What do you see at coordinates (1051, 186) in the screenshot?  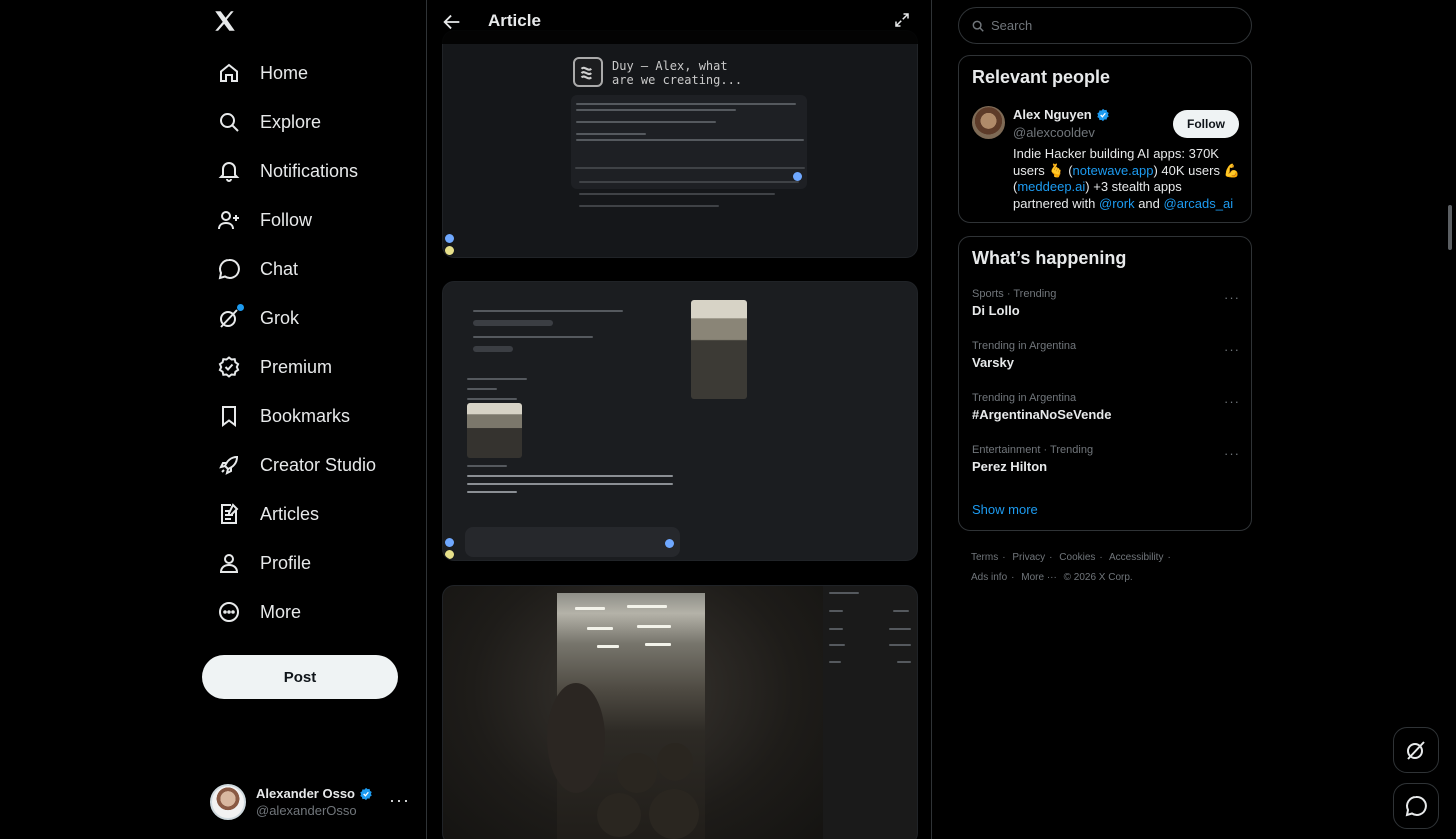 I see `bio-link: meddeep.ai` at bounding box center [1051, 186].